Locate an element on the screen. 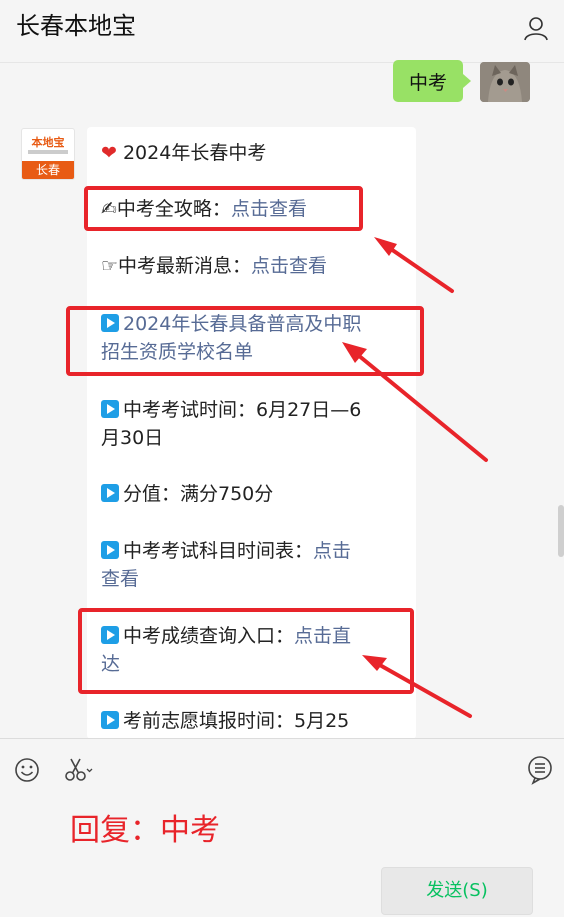 Image resolution: width=564 pixels, height=917 pixels. chat-history-icon is located at coordinates (540, 770).